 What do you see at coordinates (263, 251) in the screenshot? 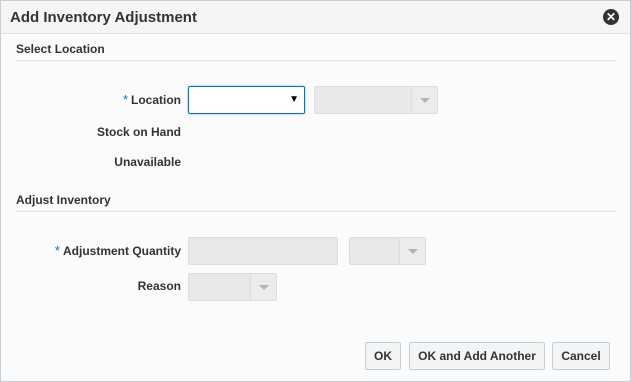
I see `adjustment-quantity-input` at bounding box center [263, 251].